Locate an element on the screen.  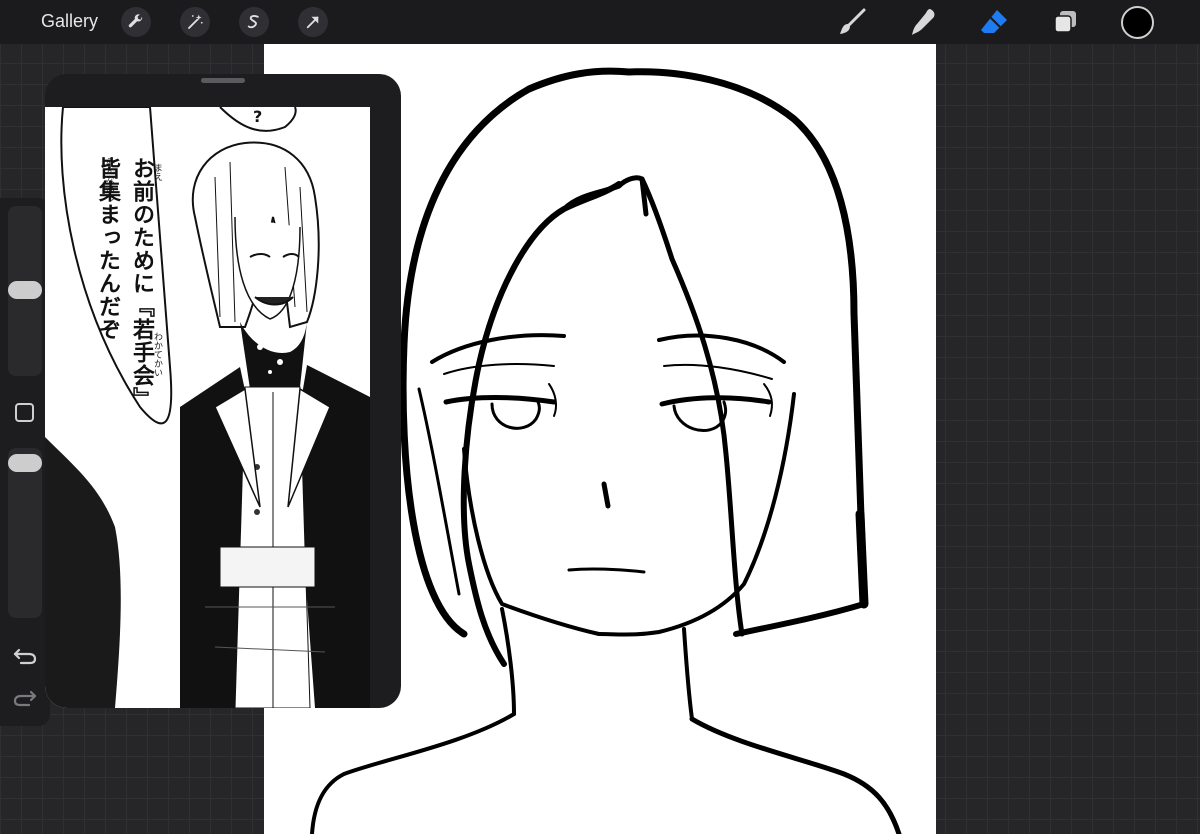
ruby-wakatekai: わかてかい is located at coordinates (157, 354).